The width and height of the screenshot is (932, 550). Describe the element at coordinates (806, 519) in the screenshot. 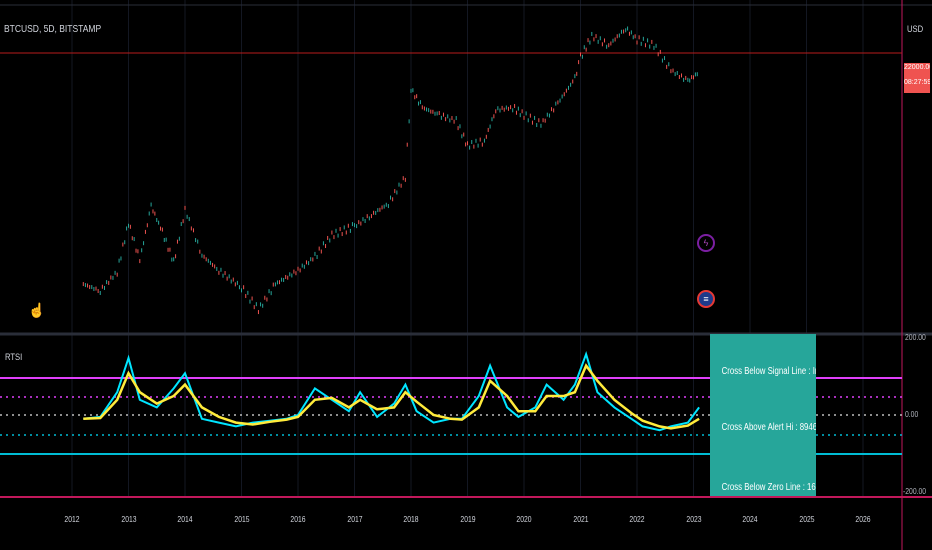

I see `year-tick-label: 2025` at that location.